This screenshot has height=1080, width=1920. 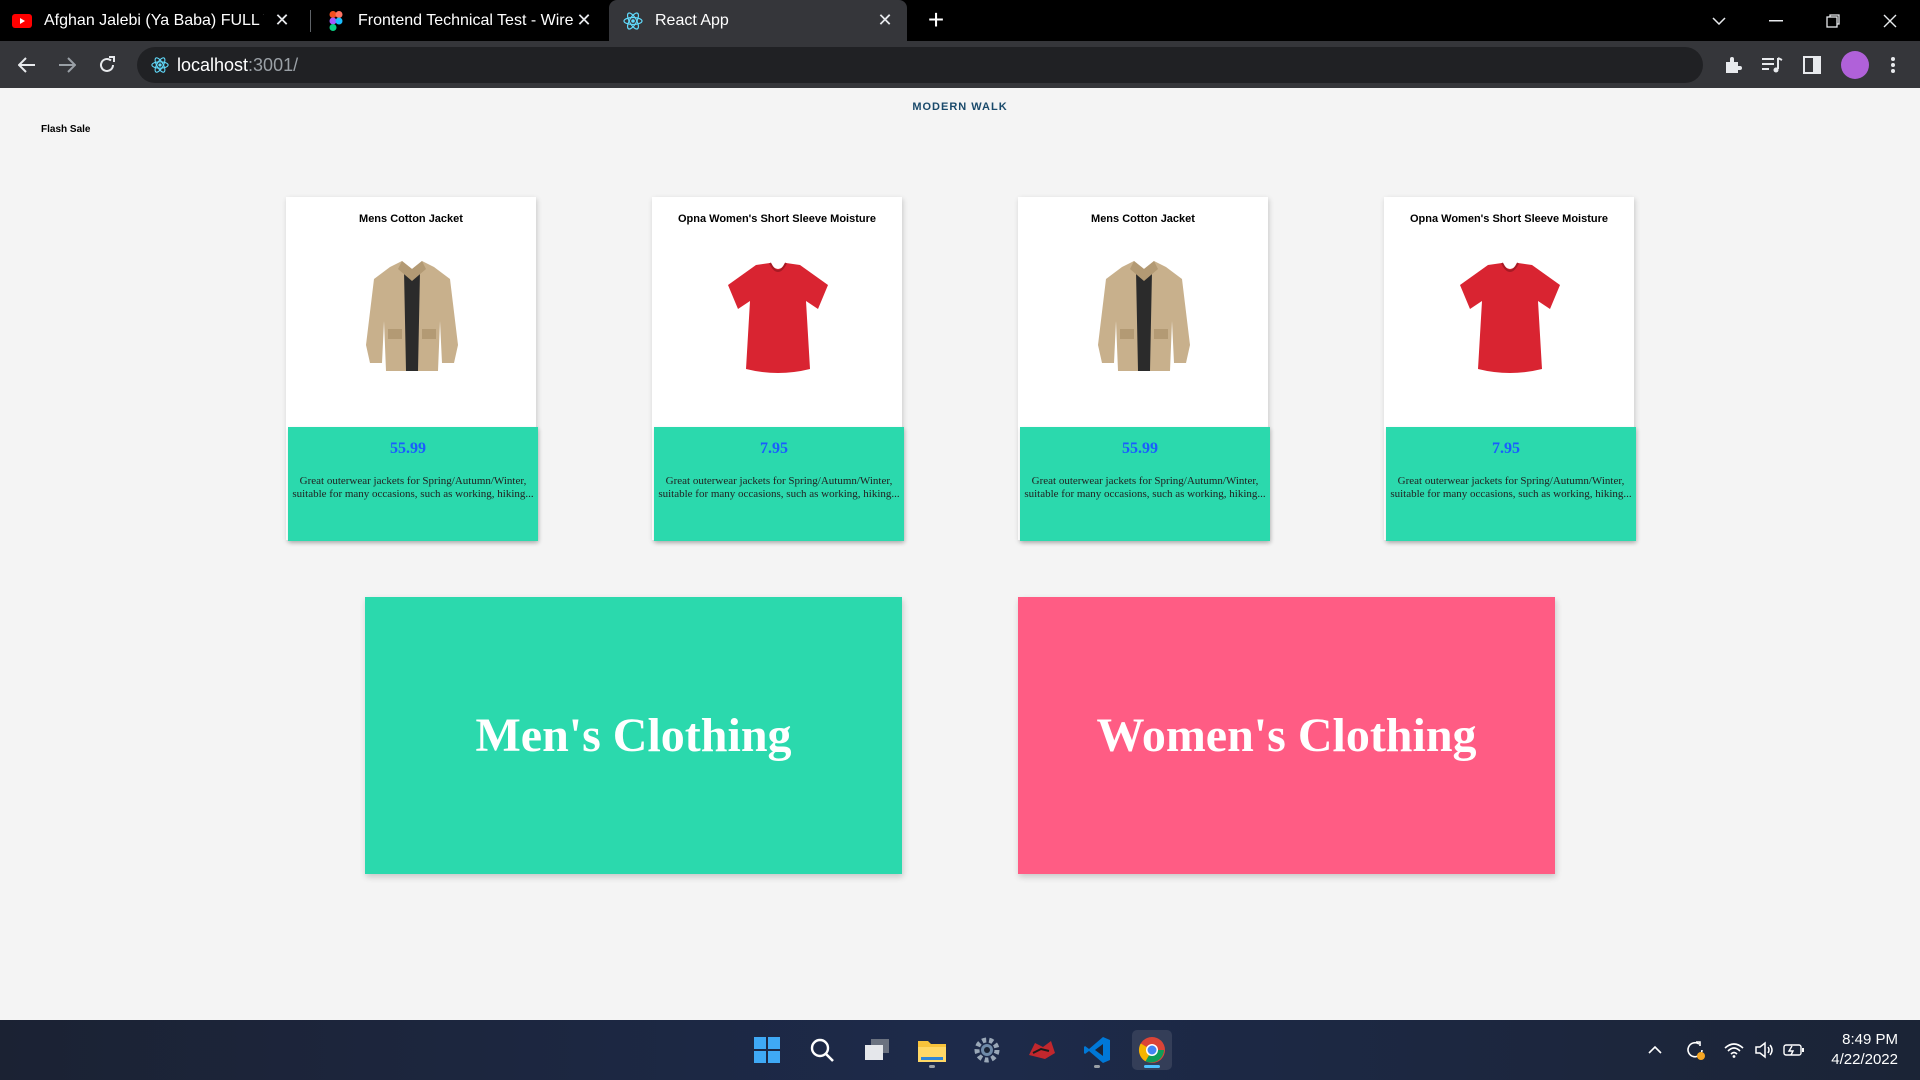 I want to click on back-icon, so click(x=27, y=65).